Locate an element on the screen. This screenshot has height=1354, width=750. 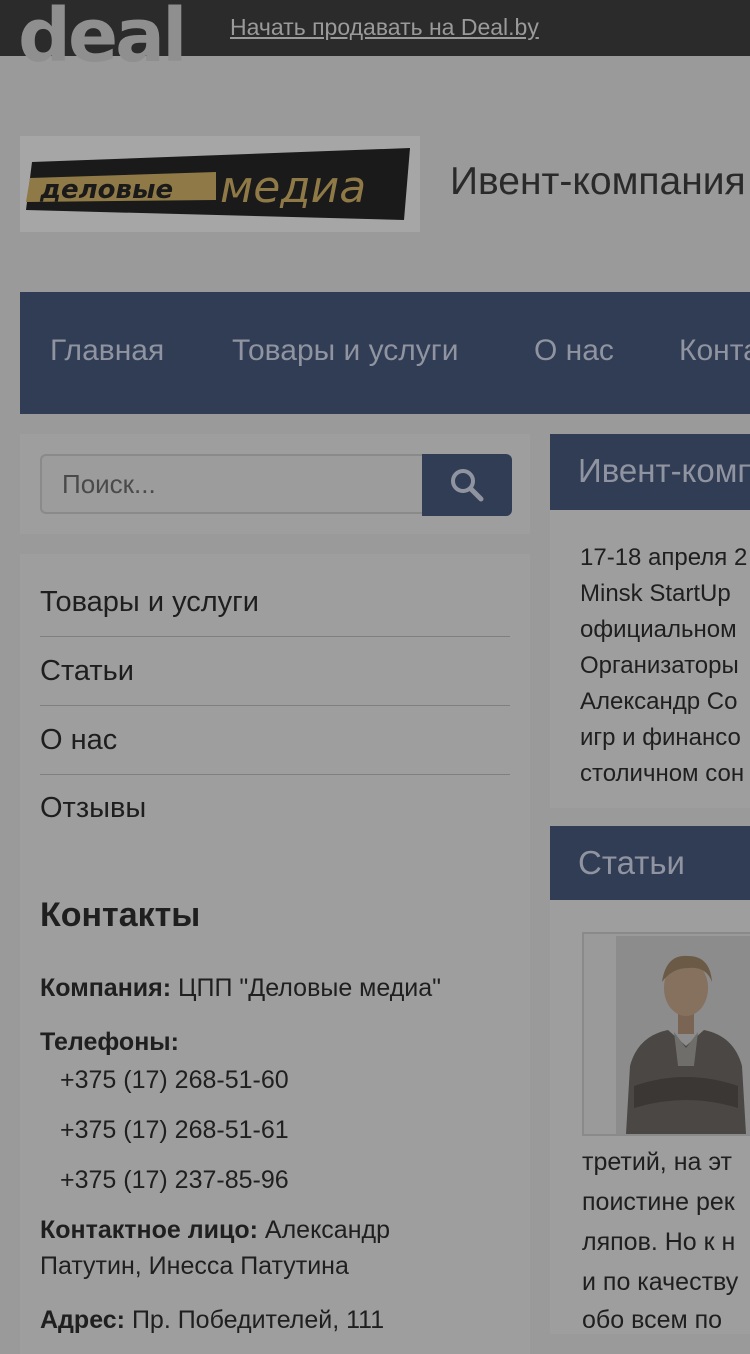
company-title: Ивент-компания is located at coordinates (598, 181).